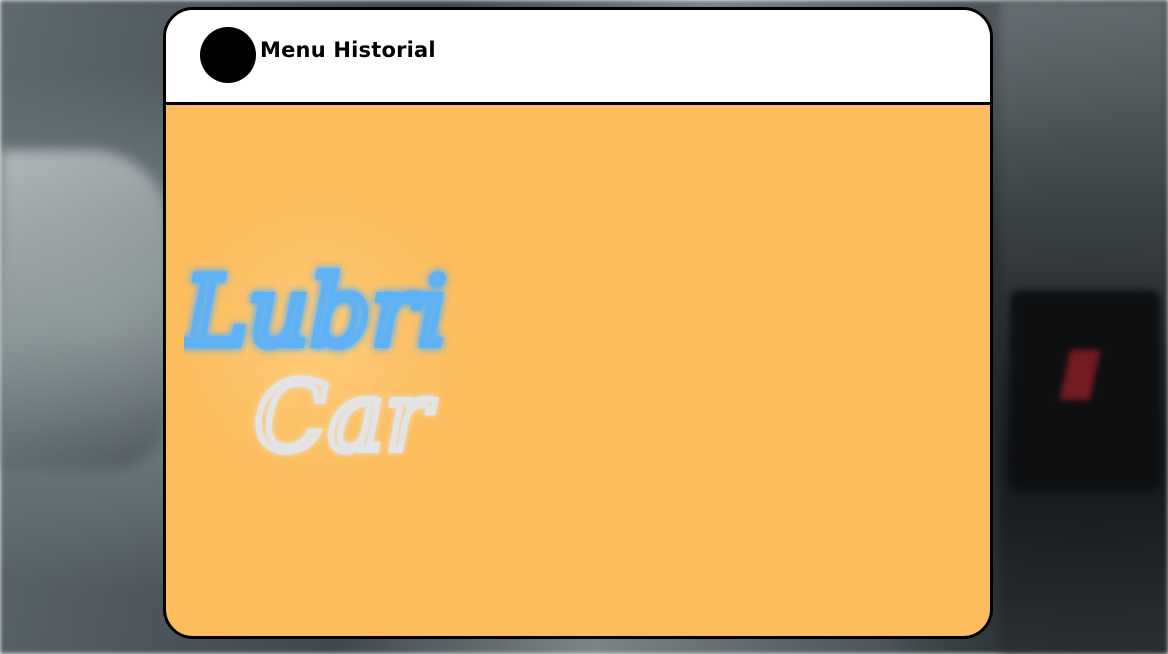 This screenshot has width=1168, height=654. What do you see at coordinates (85, 310) in the screenshot?
I see `background-car-seat` at bounding box center [85, 310].